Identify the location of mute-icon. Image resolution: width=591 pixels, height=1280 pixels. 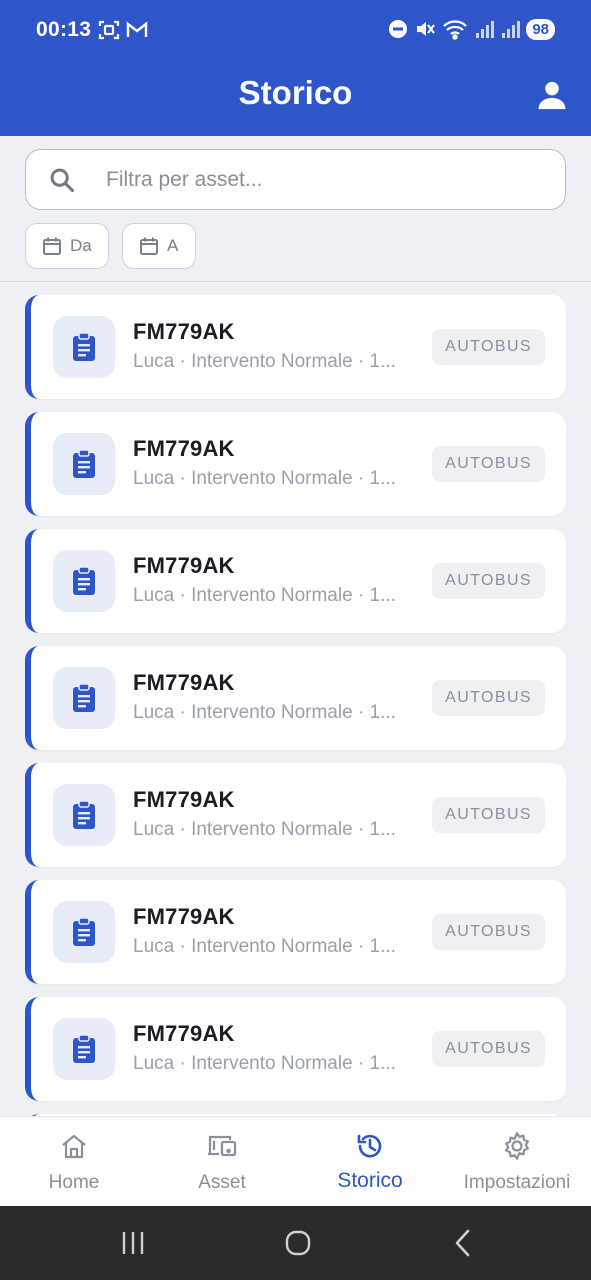
(426, 29).